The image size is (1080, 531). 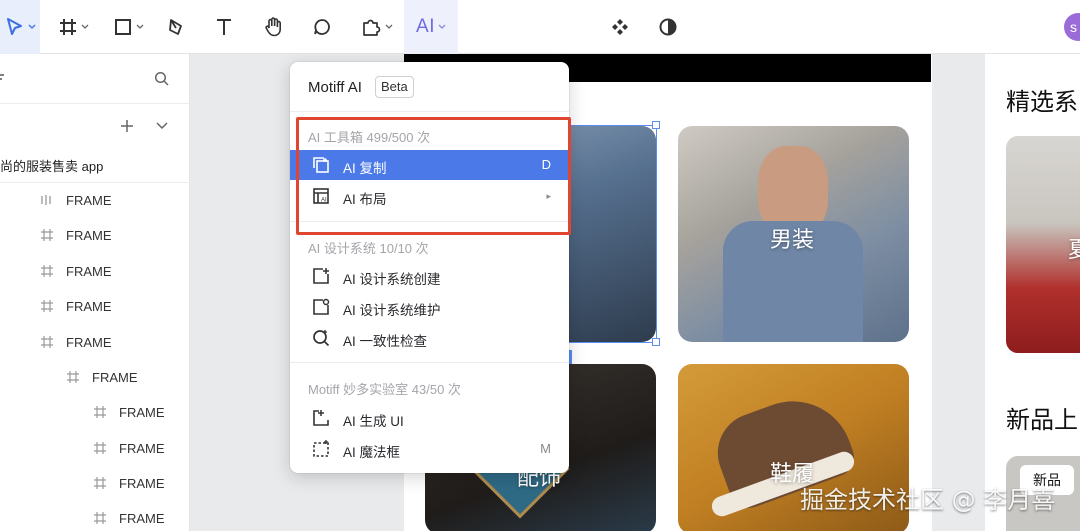 I want to click on column-frame-icon, so click(x=46, y=200).